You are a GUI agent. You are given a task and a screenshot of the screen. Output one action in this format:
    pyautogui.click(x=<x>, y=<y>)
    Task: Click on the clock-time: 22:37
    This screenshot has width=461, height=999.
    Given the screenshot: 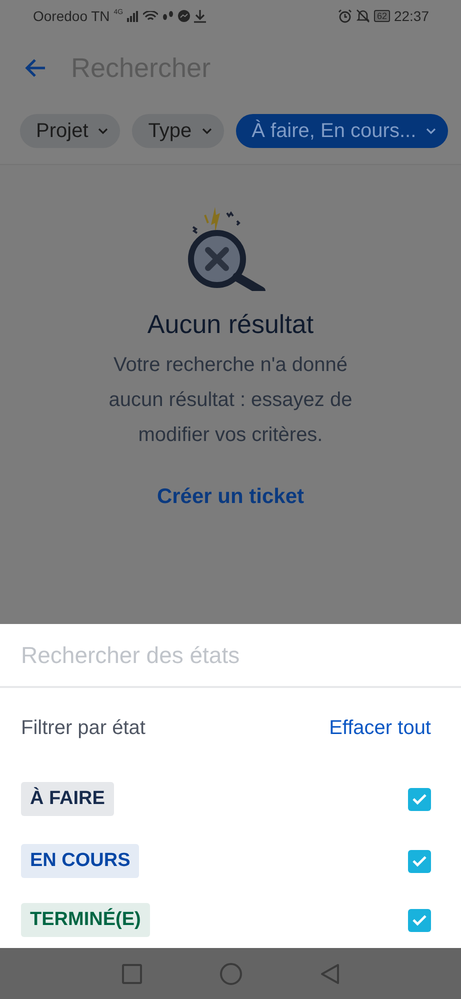 What is the action you would take?
    pyautogui.click(x=411, y=16)
    